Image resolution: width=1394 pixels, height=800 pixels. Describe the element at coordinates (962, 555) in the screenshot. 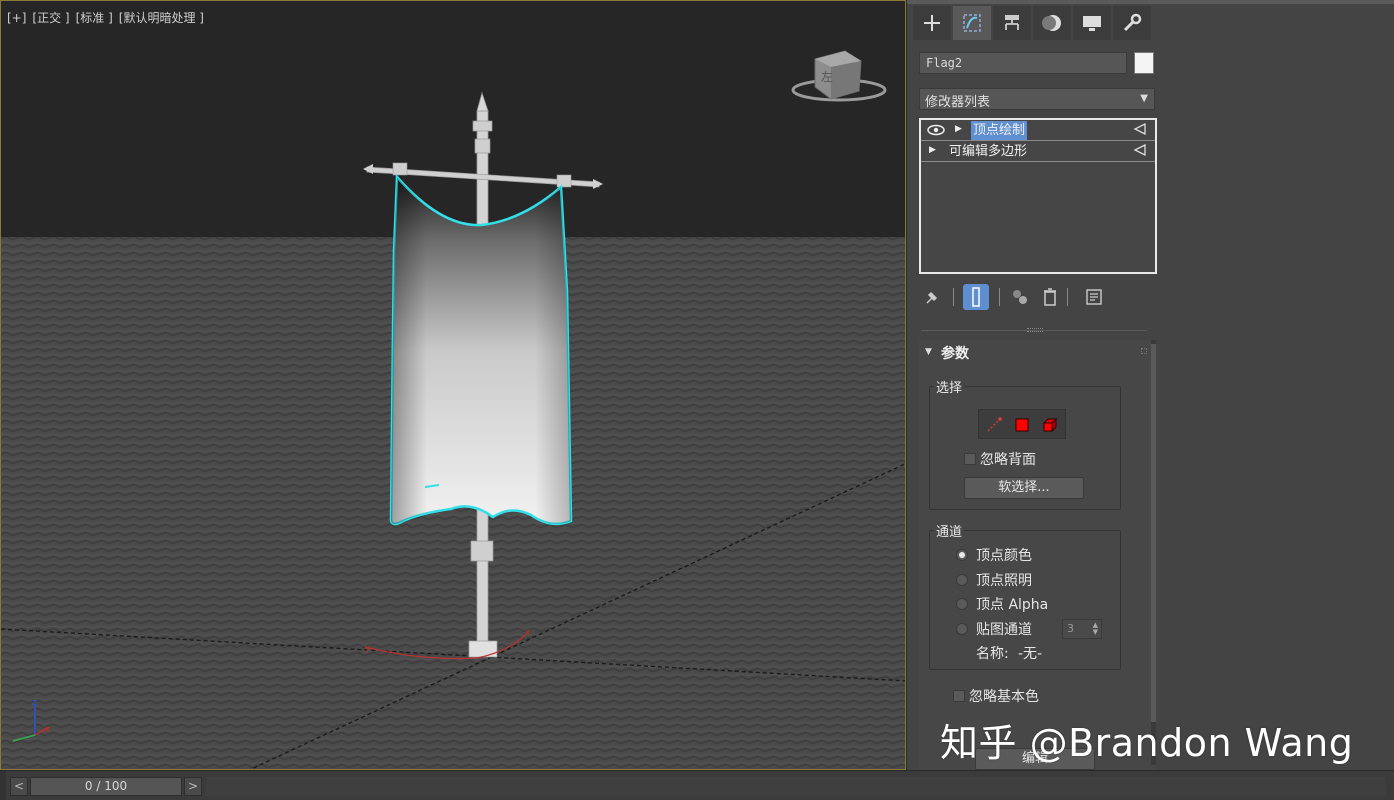

I see `radio-vertex-color` at that location.